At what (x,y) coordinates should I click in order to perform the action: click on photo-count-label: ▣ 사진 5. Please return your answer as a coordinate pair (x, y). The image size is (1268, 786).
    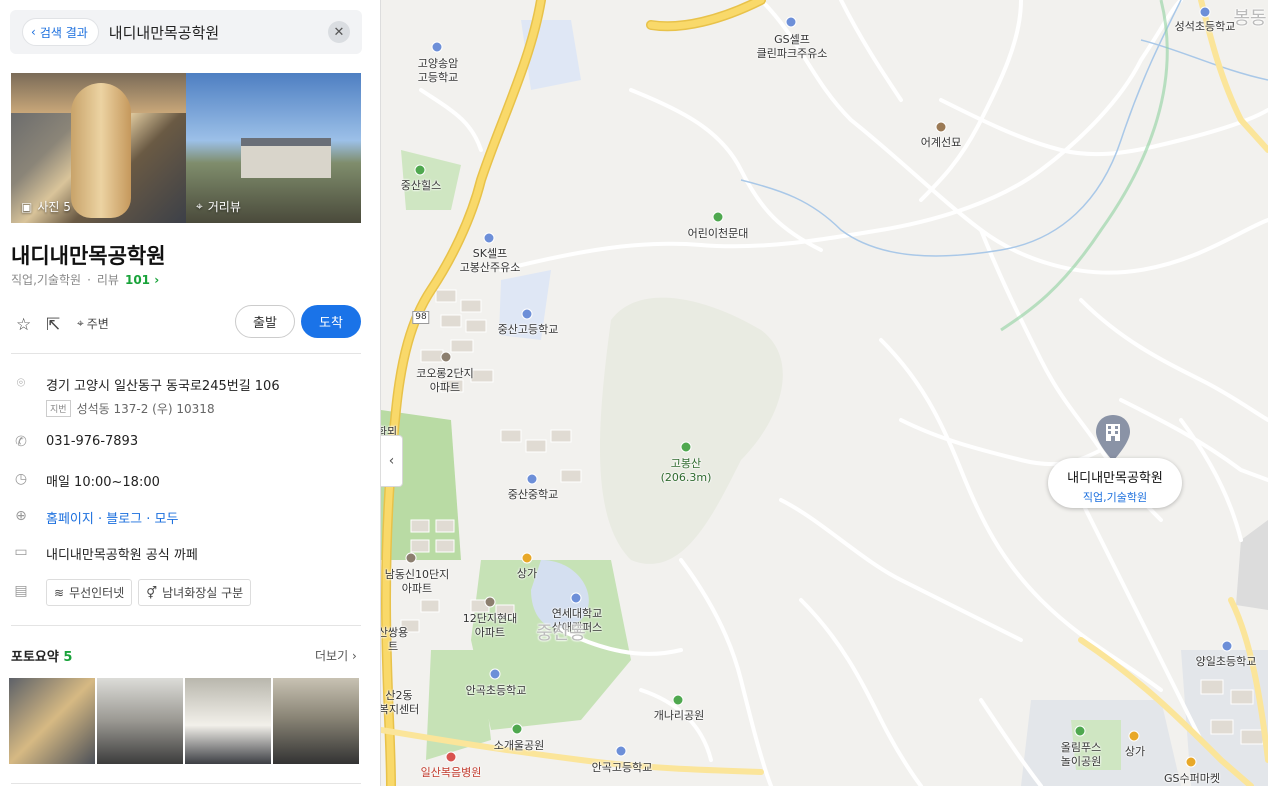
    Looking at the image, I should click on (46, 206).